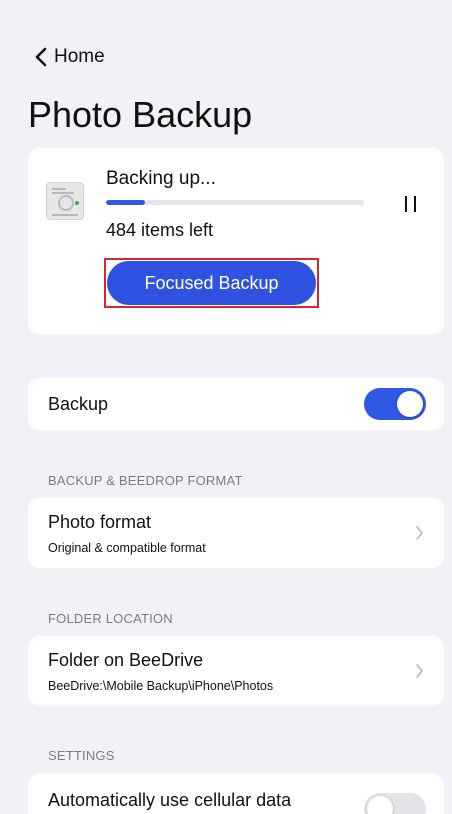  I want to click on back-button: Home, so click(69, 57).